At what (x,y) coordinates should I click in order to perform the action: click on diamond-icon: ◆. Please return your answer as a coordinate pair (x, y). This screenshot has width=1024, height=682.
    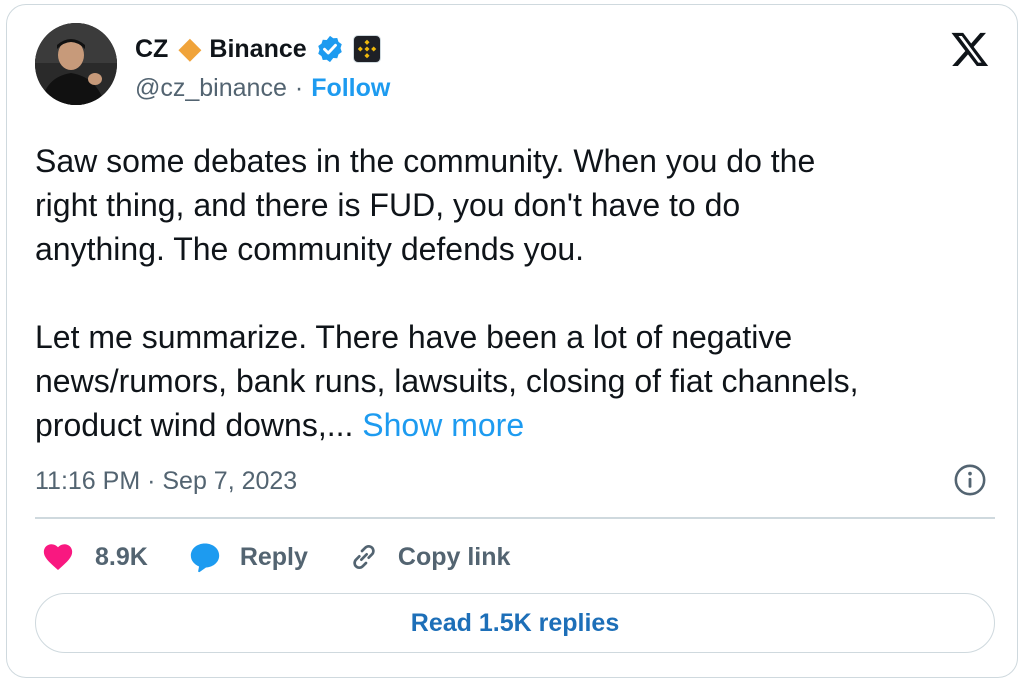
    Looking at the image, I should click on (190, 48).